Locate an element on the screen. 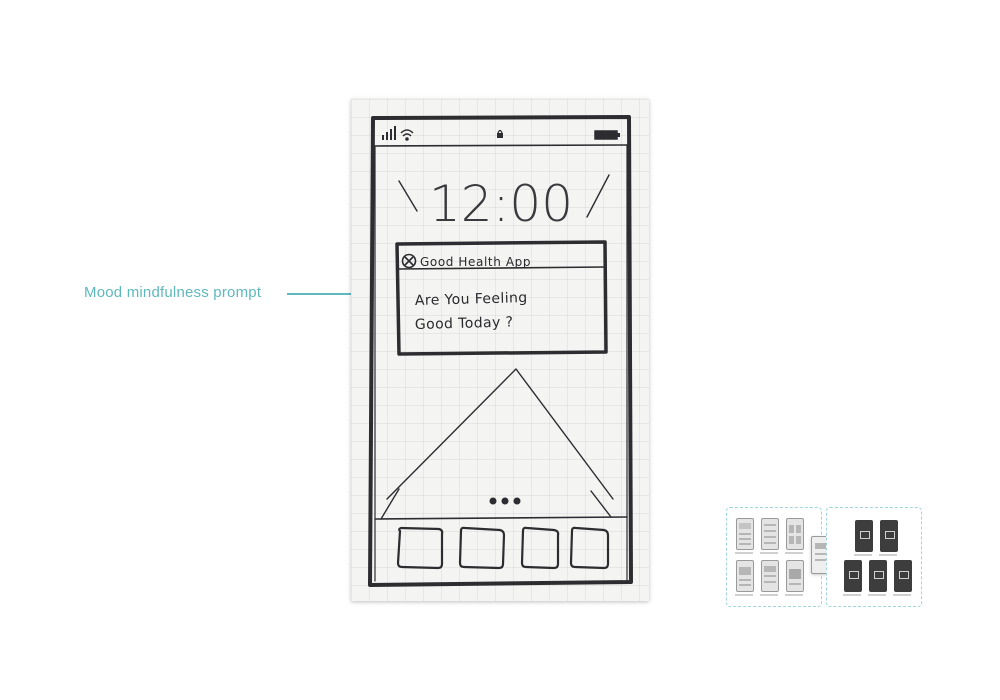  dock-divider is located at coordinates (501, 518).